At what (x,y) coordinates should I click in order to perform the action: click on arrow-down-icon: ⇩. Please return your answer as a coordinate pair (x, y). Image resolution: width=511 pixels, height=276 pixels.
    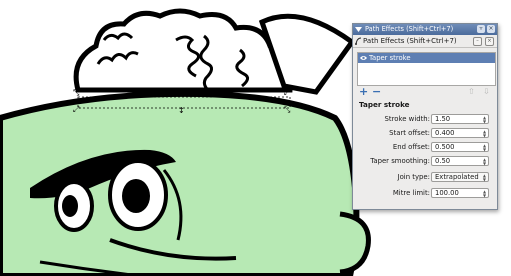
    Looking at the image, I should click on (487, 91).